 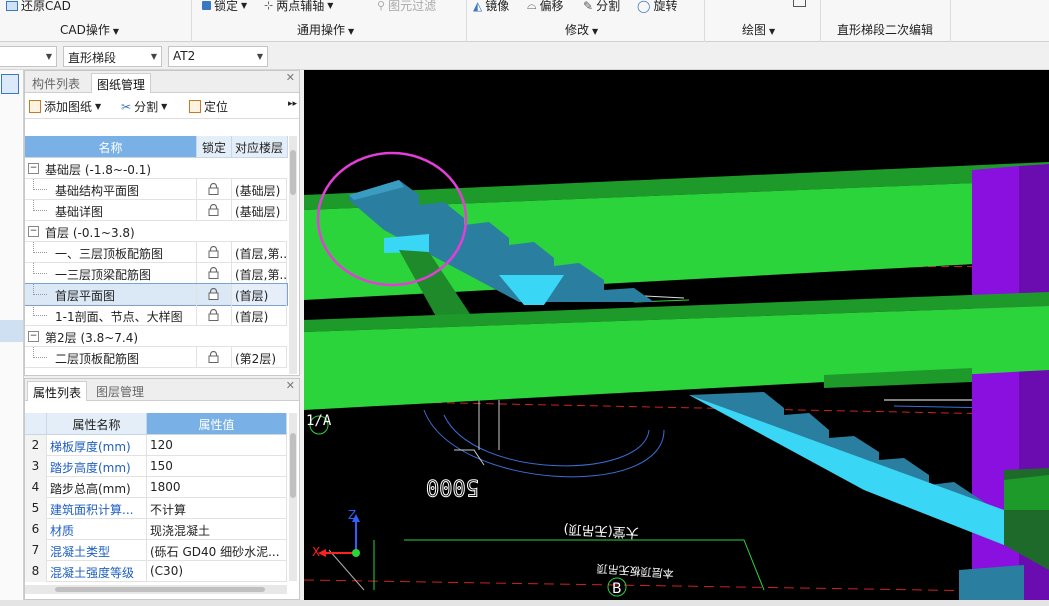 I want to click on mirror-icon: ◭, so click(x=478, y=6).